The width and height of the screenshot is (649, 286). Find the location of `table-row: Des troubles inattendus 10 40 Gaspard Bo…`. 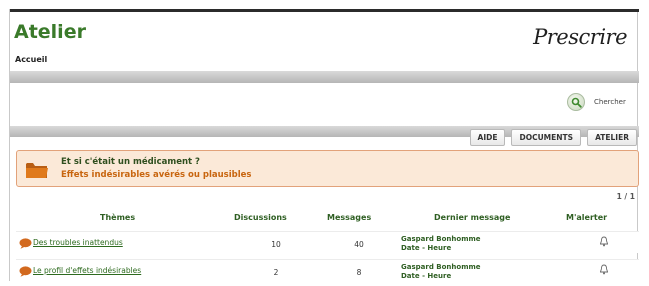

table-row: Des troubles inattendus 10 40 Gaspard Bo… is located at coordinates (327, 242).